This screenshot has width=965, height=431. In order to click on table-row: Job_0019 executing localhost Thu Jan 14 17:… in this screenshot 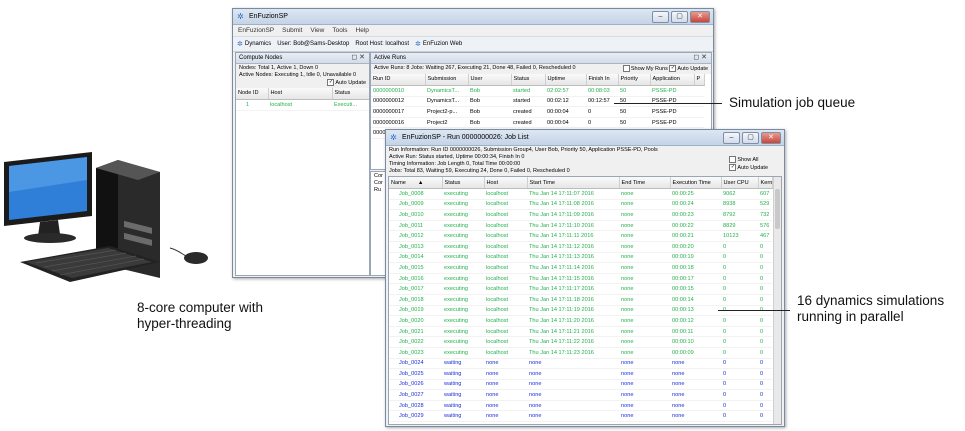, I will do `click(580, 311)`.